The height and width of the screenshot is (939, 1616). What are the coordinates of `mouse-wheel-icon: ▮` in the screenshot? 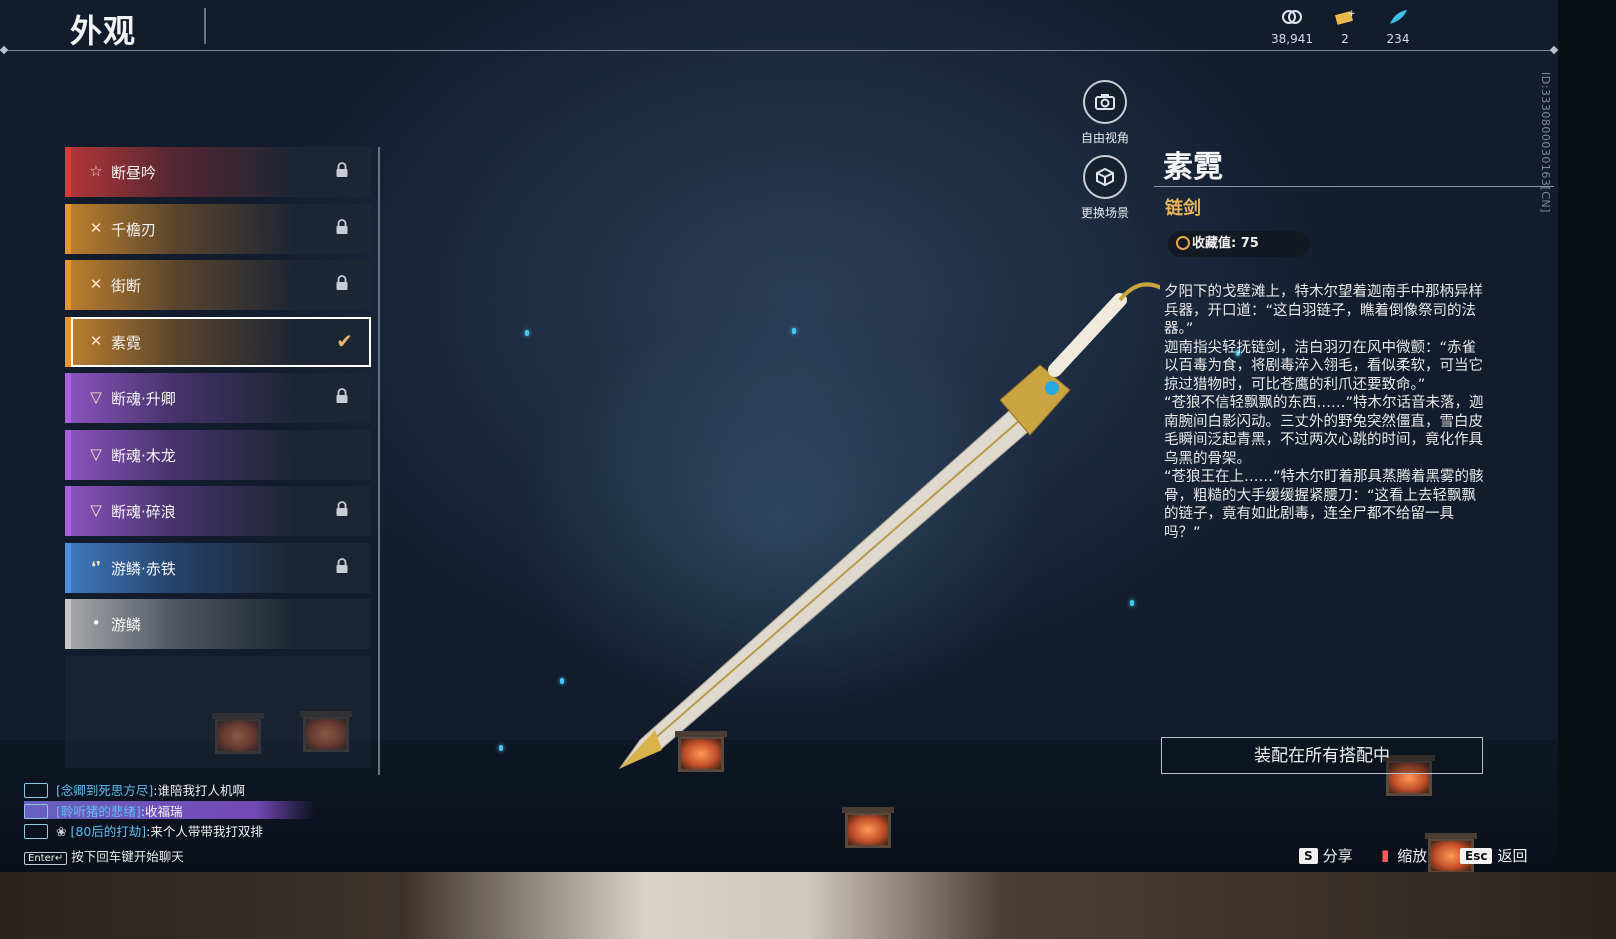 It's located at (1385, 855).